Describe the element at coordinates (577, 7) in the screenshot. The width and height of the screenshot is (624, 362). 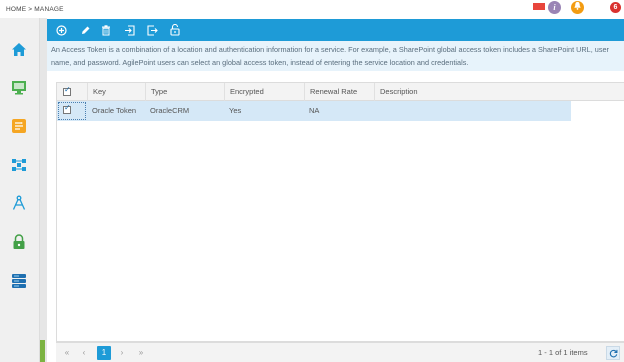
I see `bell-icon` at that location.